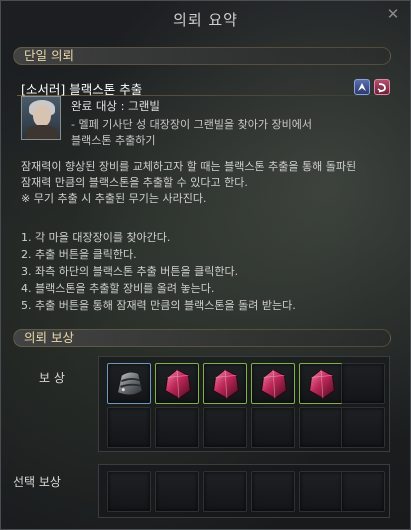 The width and height of the screenshot is (411, 530). Describe the element at coordinates (202, 56) in the screenshot. I see `section-header-single-quest: 단일 의뢰` at that location.